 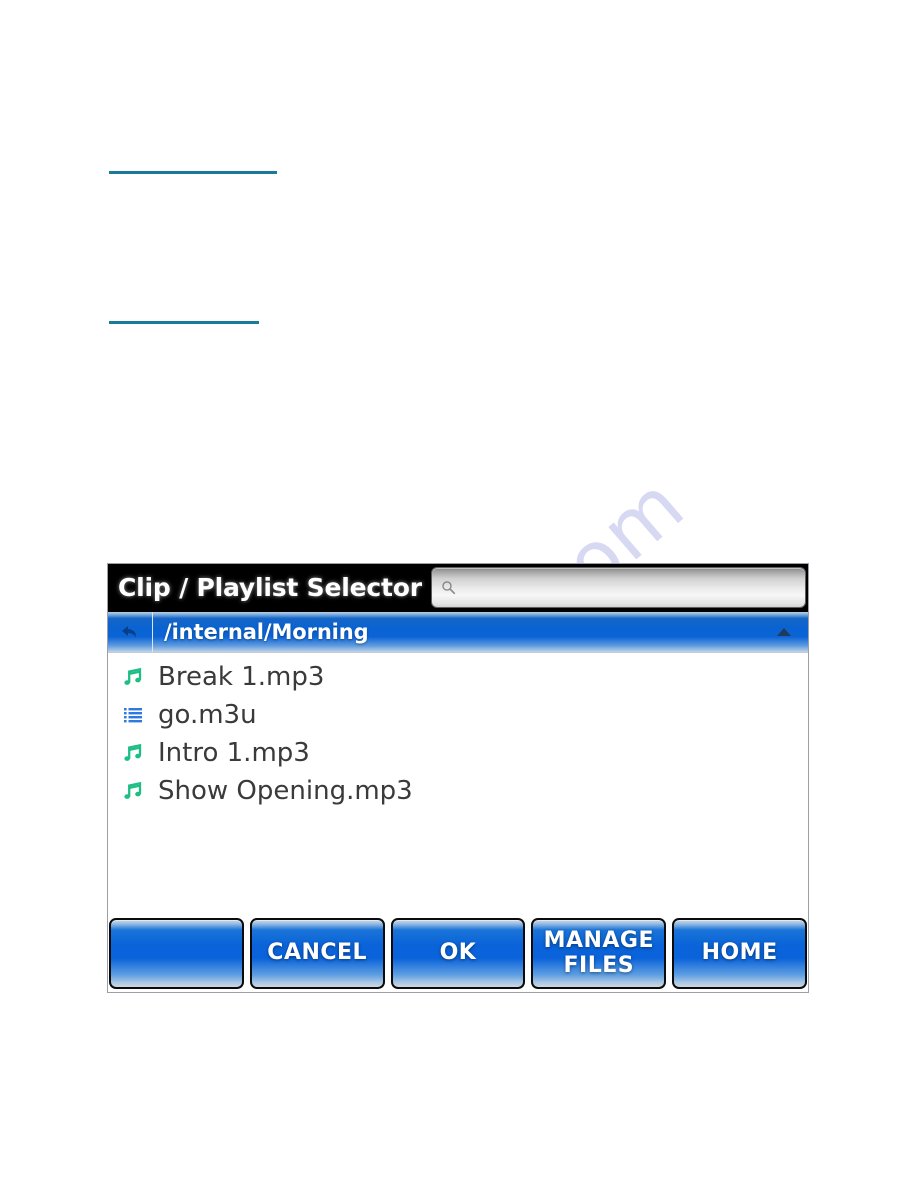 I want to click on current-path-label: /internal/Morning, so click(x=266, y=632).